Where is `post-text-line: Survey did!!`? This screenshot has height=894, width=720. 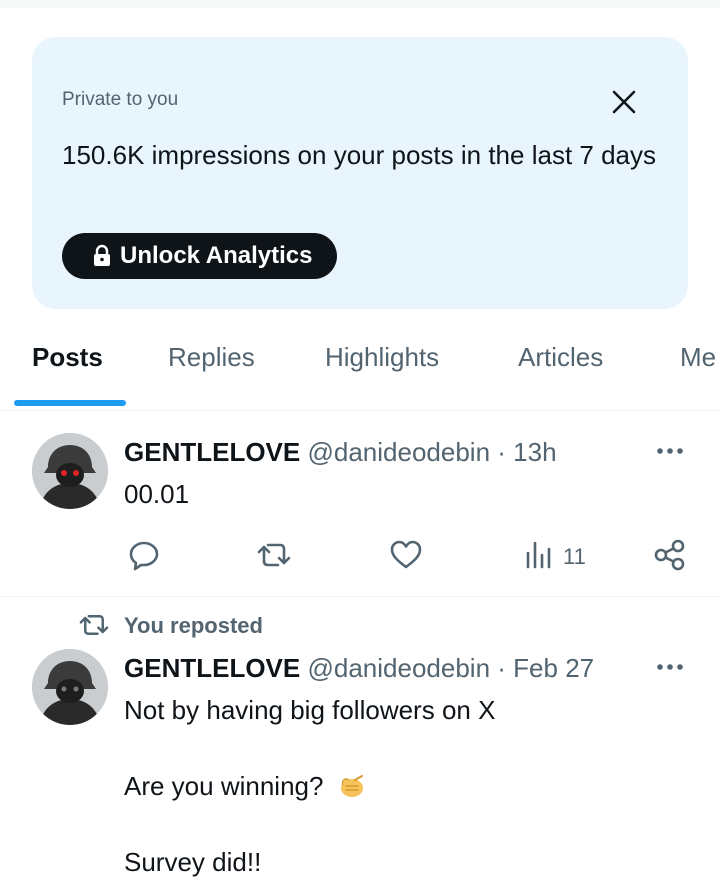 post-text-line: Survey did!! is located at coordinates (193, 862).